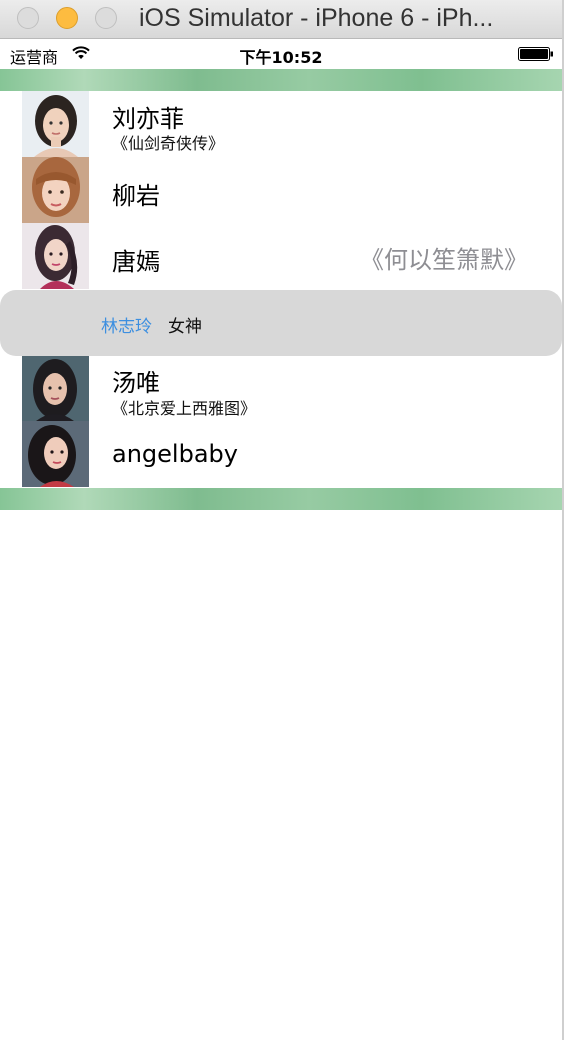 The image size is (564, 1044). I want to click on zoom-window-button, so click(106, 18).